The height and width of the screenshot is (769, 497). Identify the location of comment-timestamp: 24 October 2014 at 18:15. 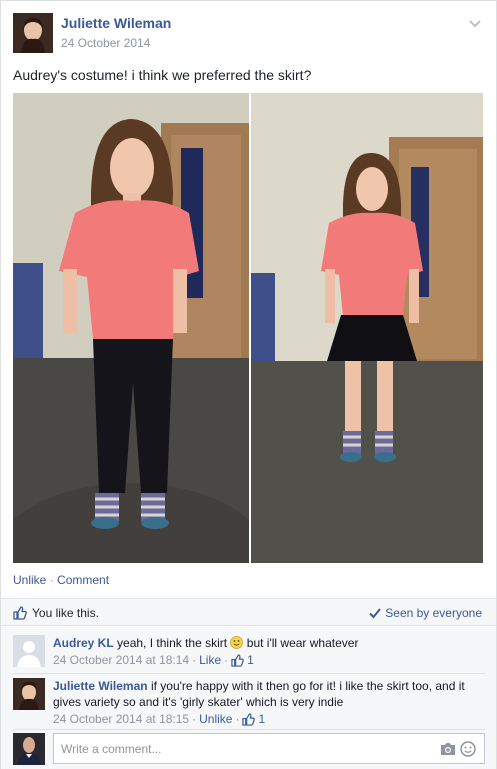
(121, 719).